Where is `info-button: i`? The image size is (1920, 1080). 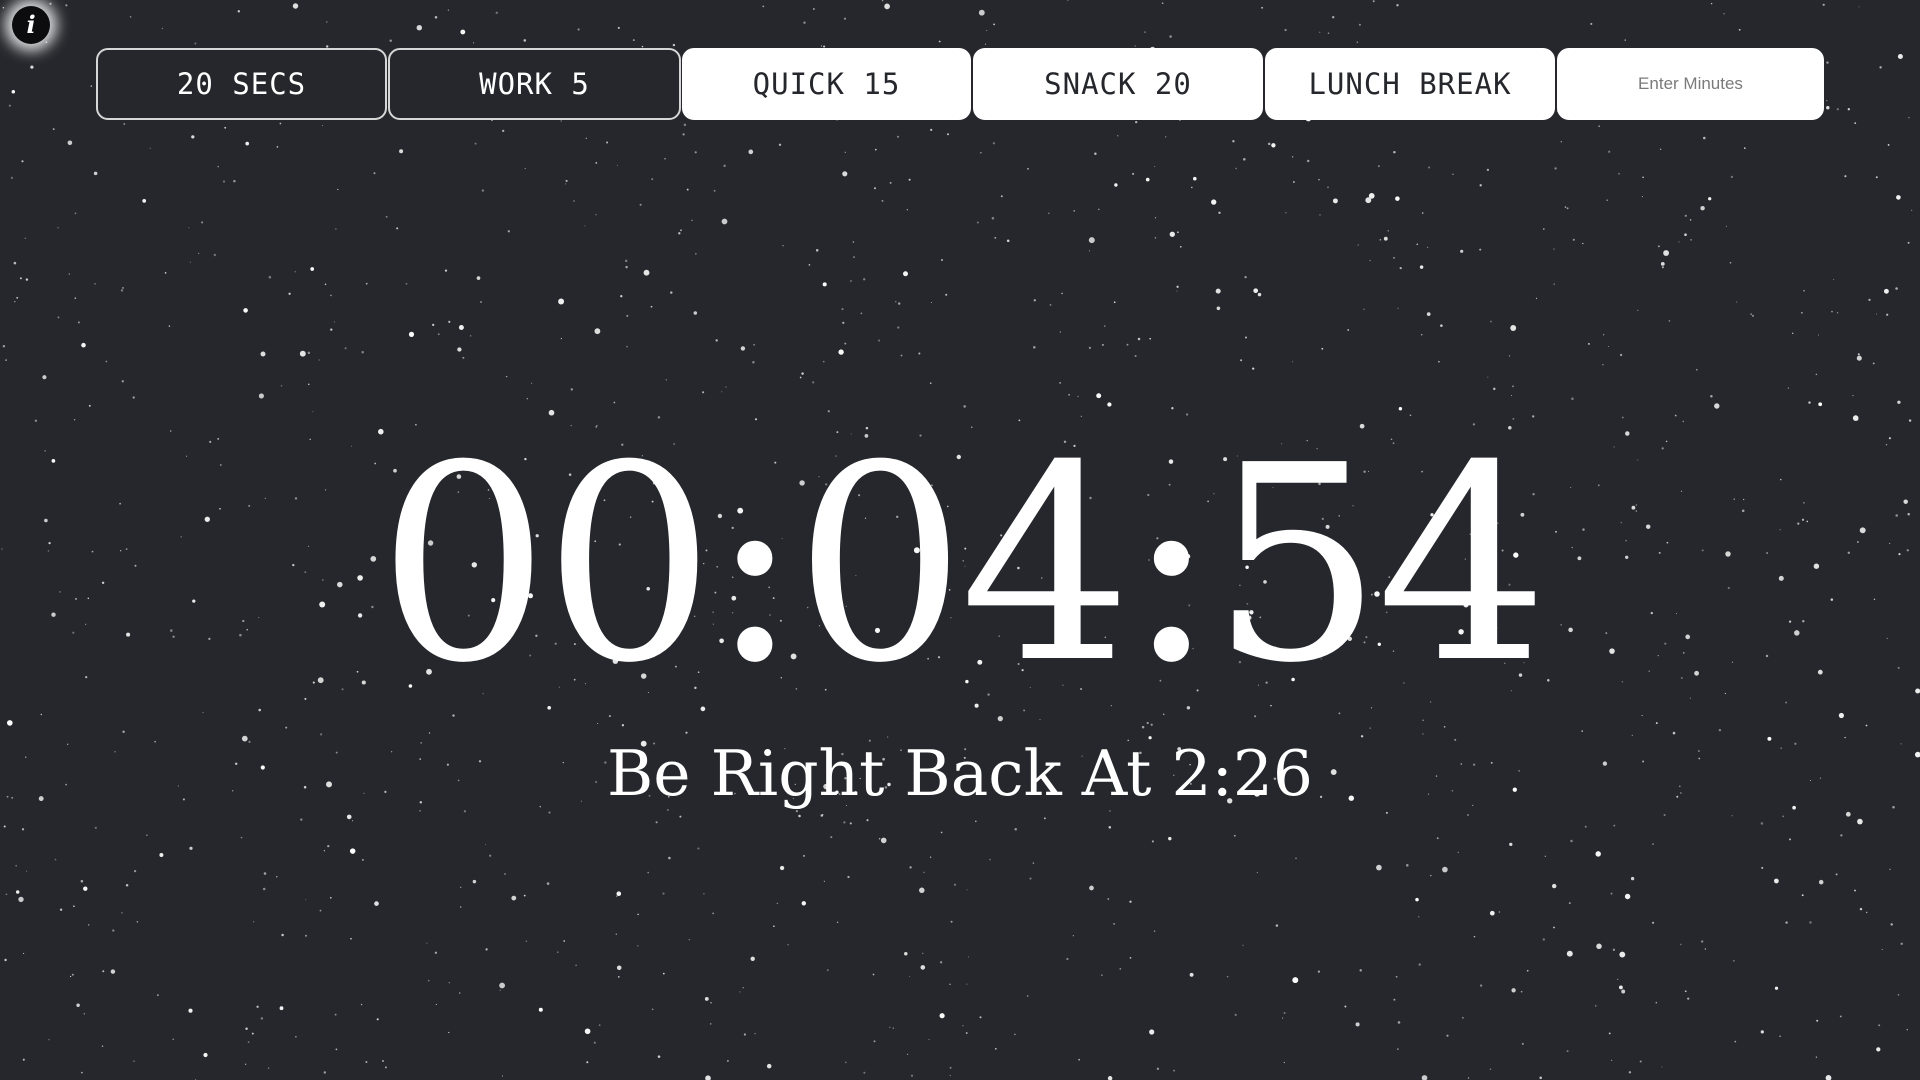
info-button: i is located at coordinates (31, 25).